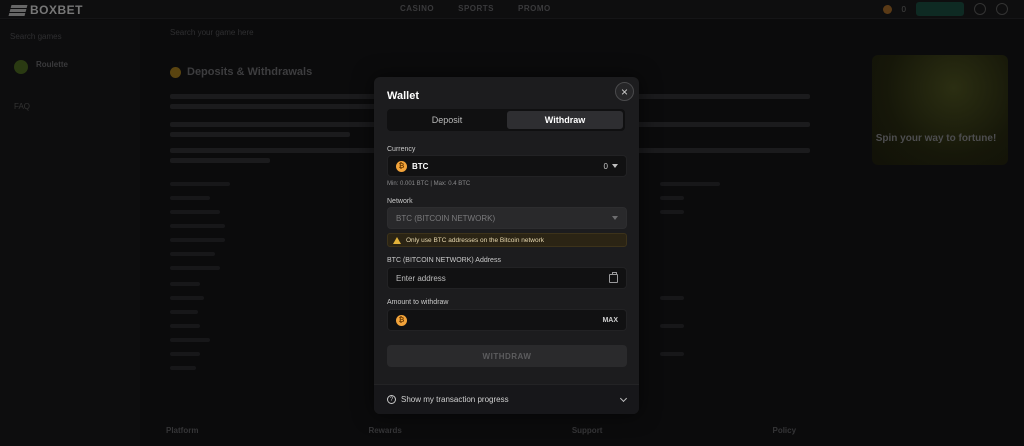 The image size is (1024, 446). What do you see at coordinates (70, 233) in the screenshot?
I see `sidebar: Search games Roulette FAQ` at bounding box center [70, 233].